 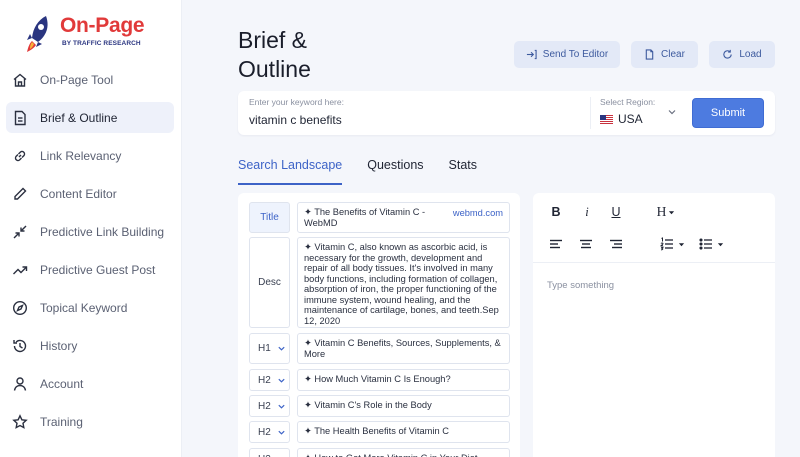 I want to click on heading-dropdown: H, so click(x=666, y=212).